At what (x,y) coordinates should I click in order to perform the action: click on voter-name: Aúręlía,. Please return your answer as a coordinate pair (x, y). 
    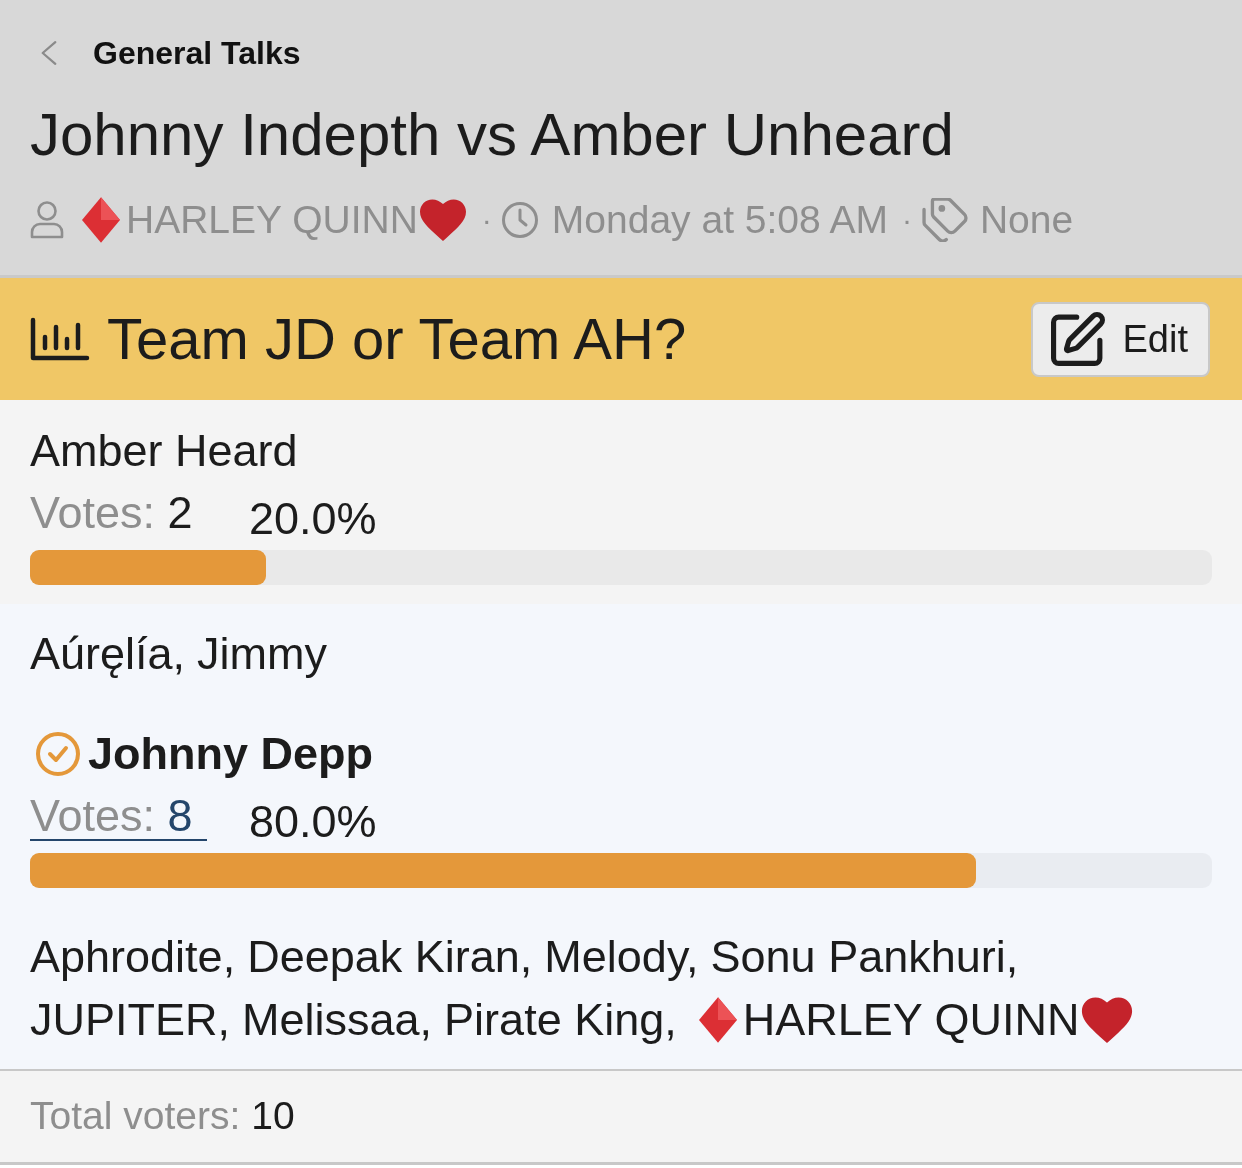
    Looking at the image, I should click on (108, 654).